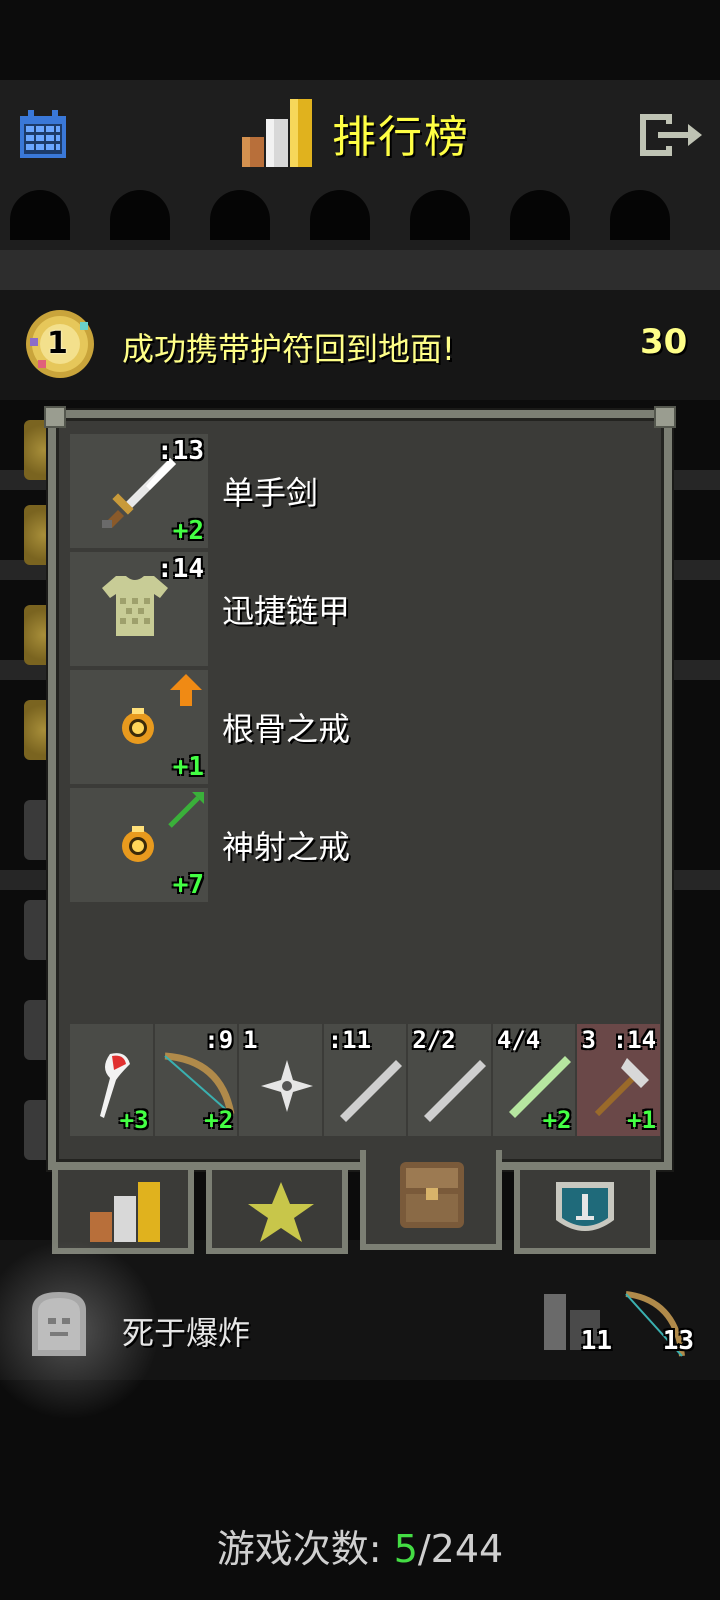 This screenshot has width=720, height=1600. I want to click on games-played-total: /244, so click(460, 1549).